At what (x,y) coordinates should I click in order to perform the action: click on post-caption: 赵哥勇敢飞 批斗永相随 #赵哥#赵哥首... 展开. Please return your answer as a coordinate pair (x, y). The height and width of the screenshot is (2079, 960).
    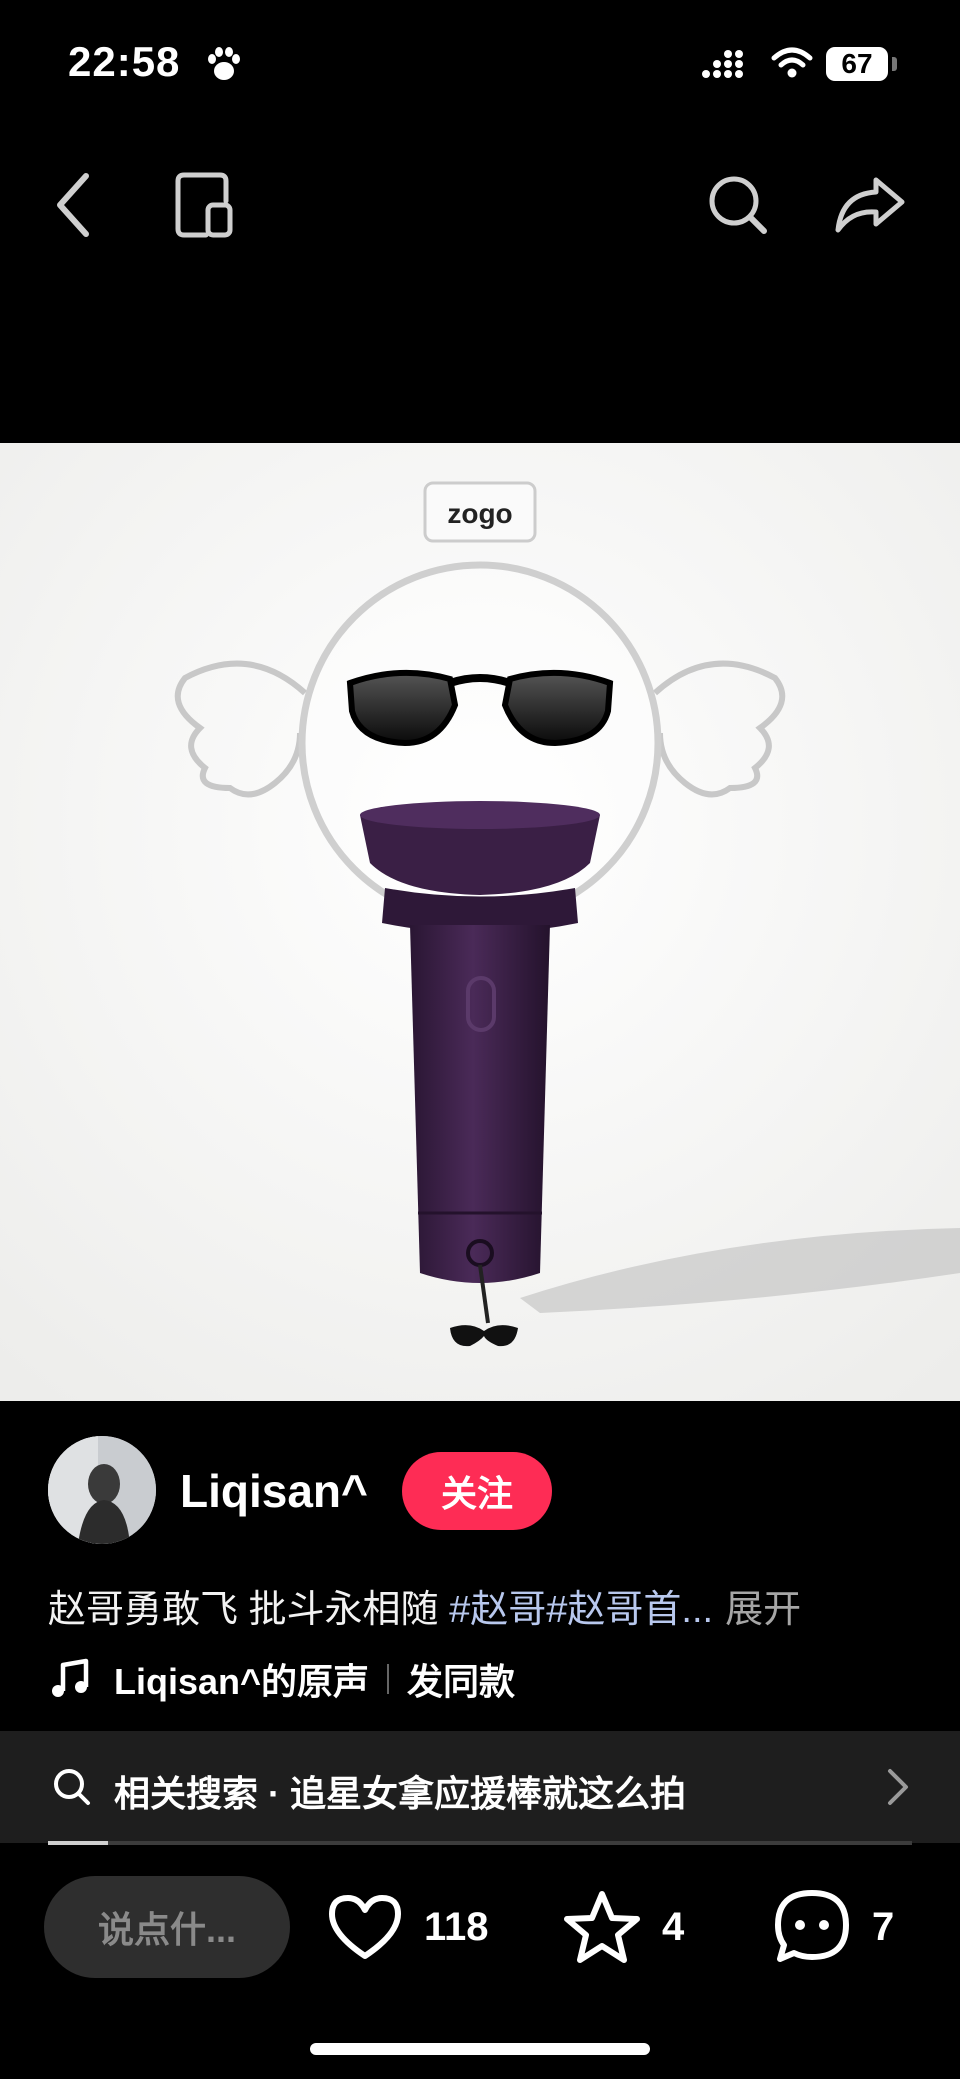
    Looking at the image, I should click on (424, 1605).